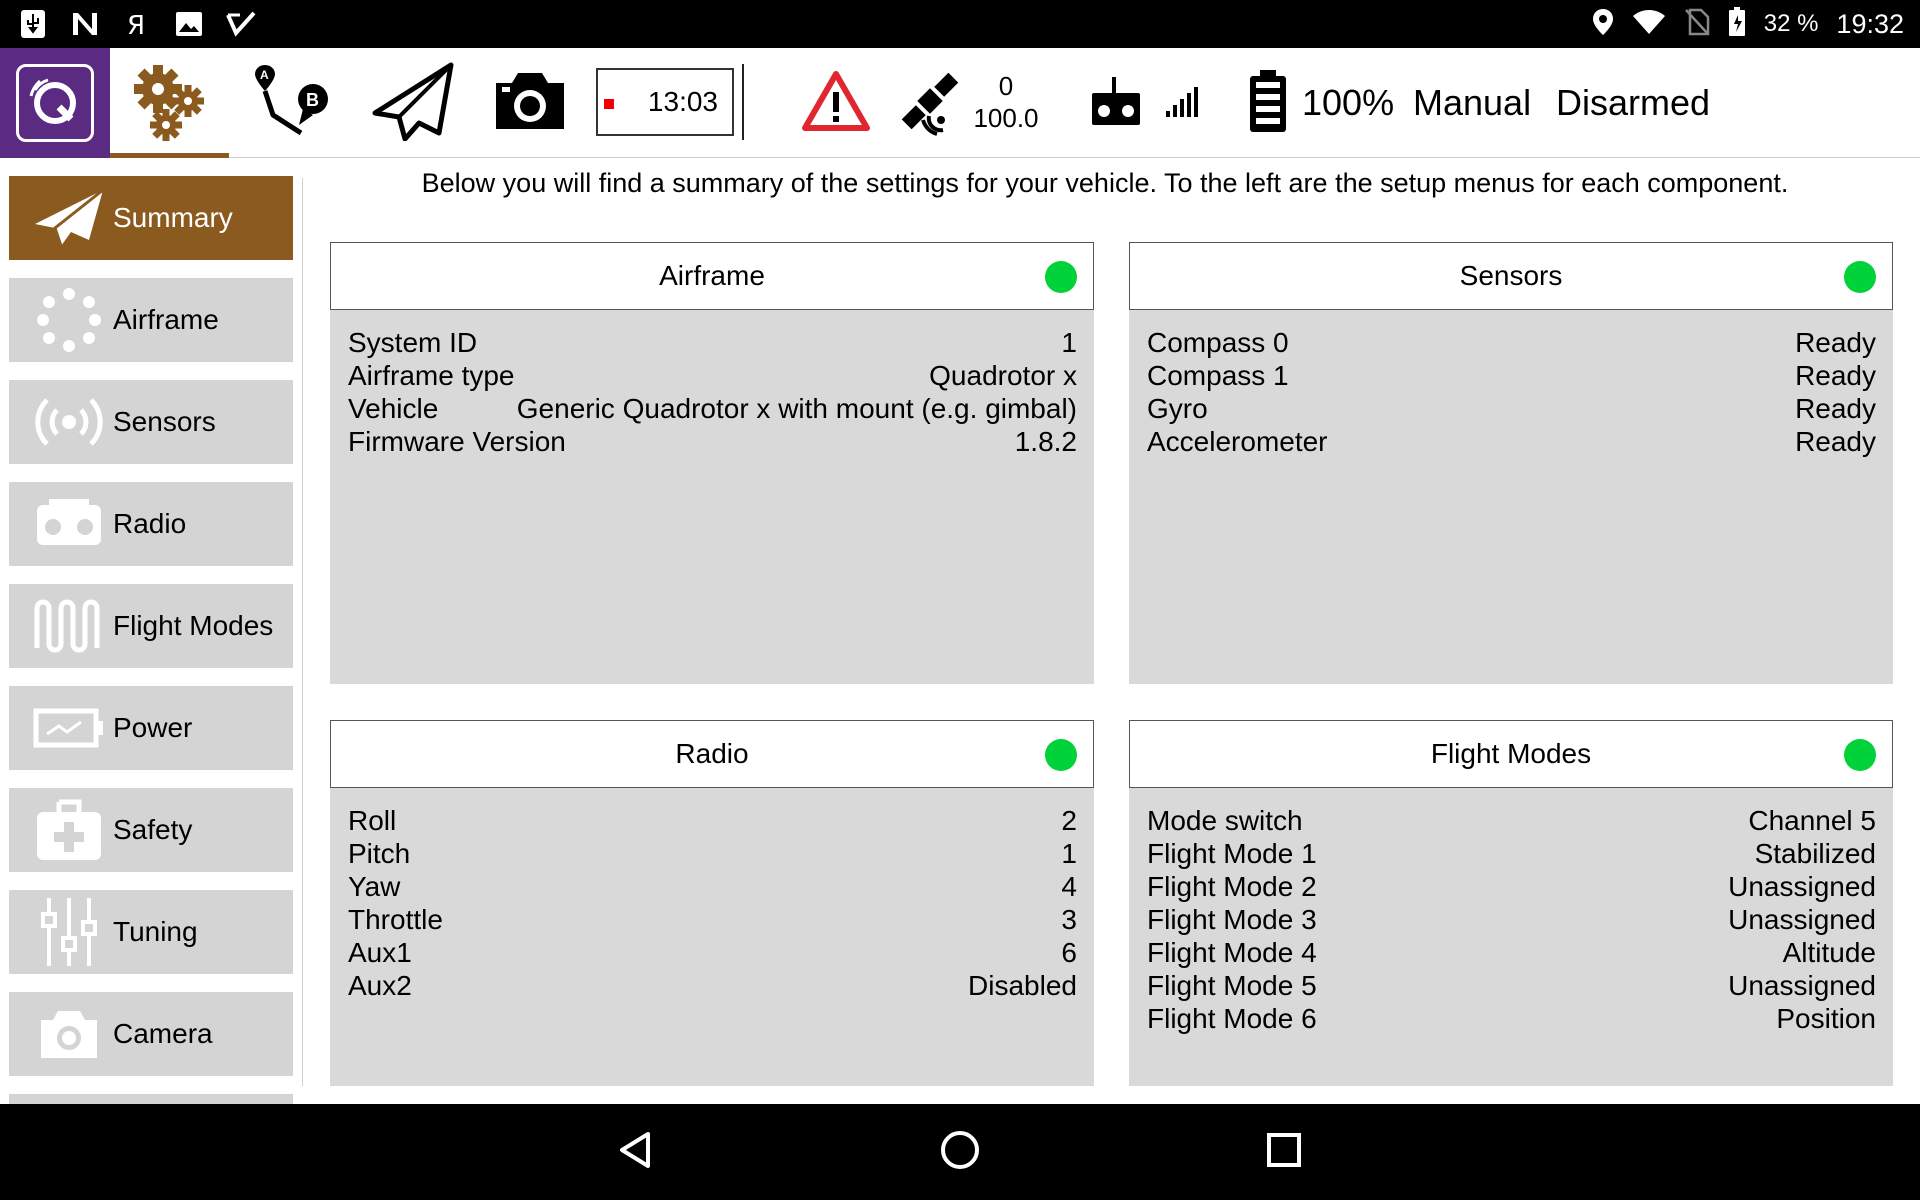  I want to click on recording-indicator, so click(609, 104).